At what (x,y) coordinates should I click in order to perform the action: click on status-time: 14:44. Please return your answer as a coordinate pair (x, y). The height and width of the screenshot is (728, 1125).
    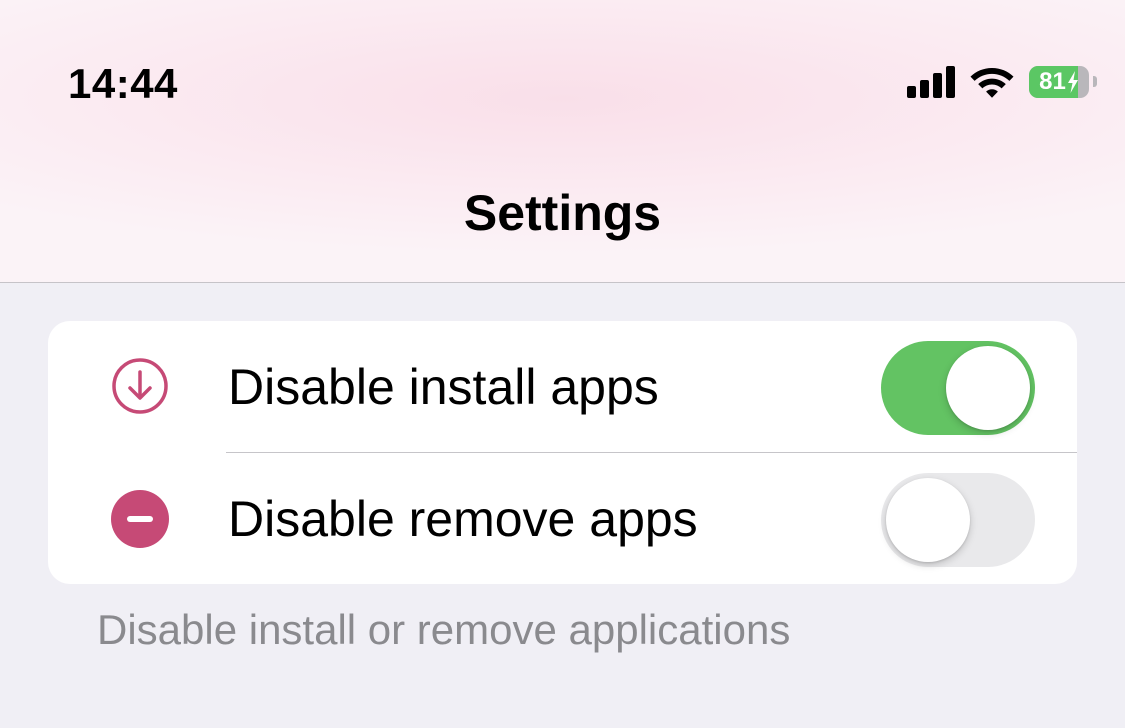
    Looking at the image, I should click on (123, 83).